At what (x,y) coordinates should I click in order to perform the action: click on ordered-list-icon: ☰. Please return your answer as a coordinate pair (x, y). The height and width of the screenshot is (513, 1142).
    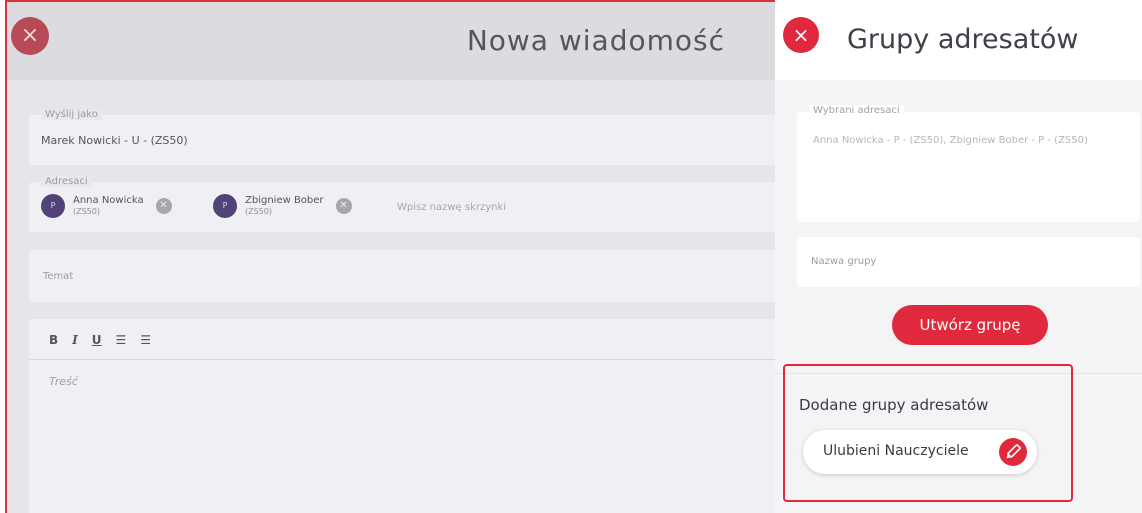
    Looking at the image, I should click on (121, 340).